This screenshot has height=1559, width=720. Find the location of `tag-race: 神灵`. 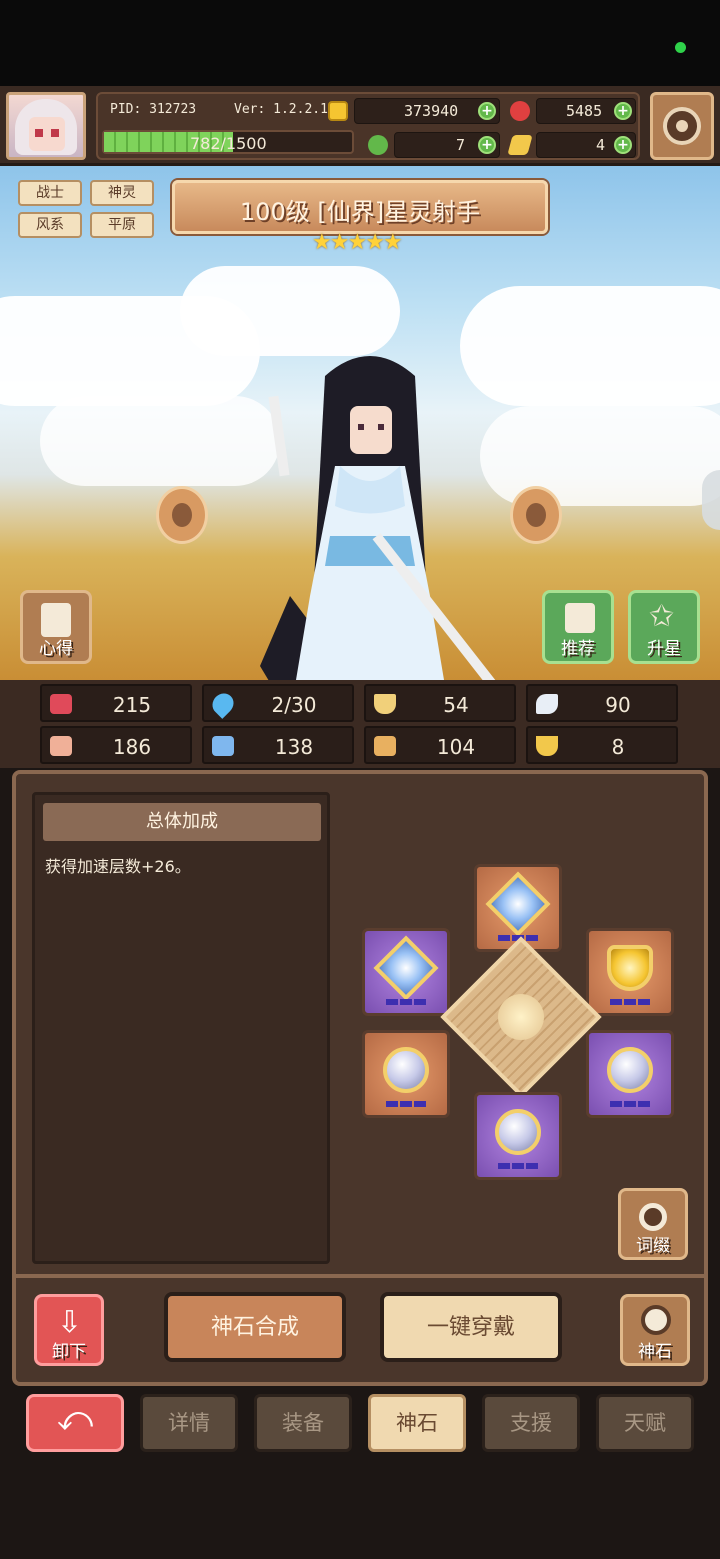

tag-race: 神灵 is located at coordinates (122, 193).